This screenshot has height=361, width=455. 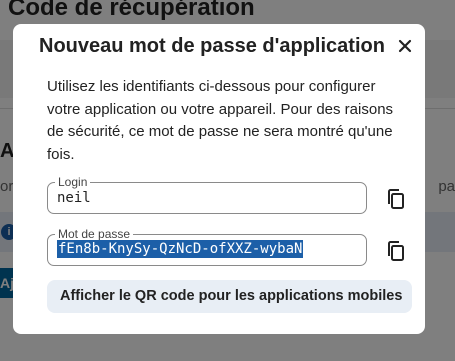 What do you see at coordinates (212, 46) in the screenshot?
I see `dialog-title: Nouveau mot de passe d'application` at bounding box center [212, 46].